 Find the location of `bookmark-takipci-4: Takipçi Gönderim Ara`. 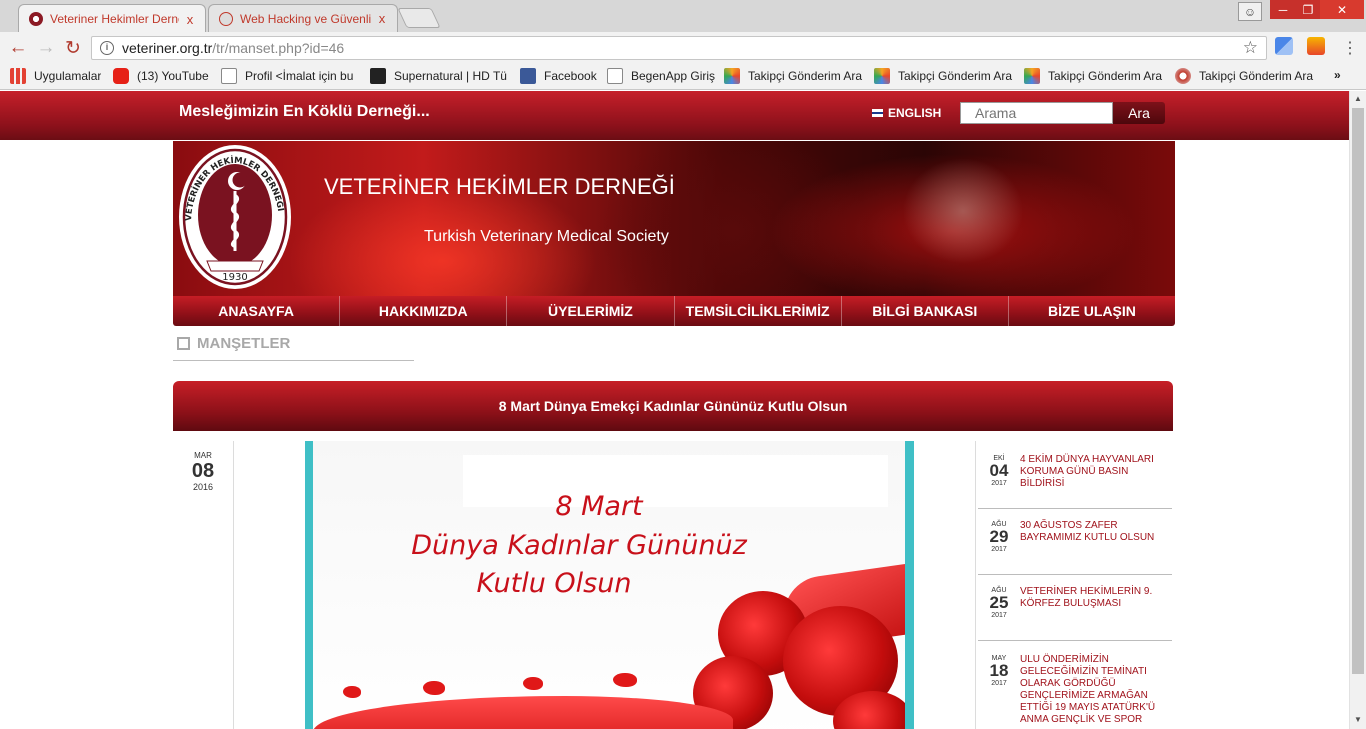

bookmark-takipci-4: Takipçi Gönderim Ara is located at coordinates (1245, 76).